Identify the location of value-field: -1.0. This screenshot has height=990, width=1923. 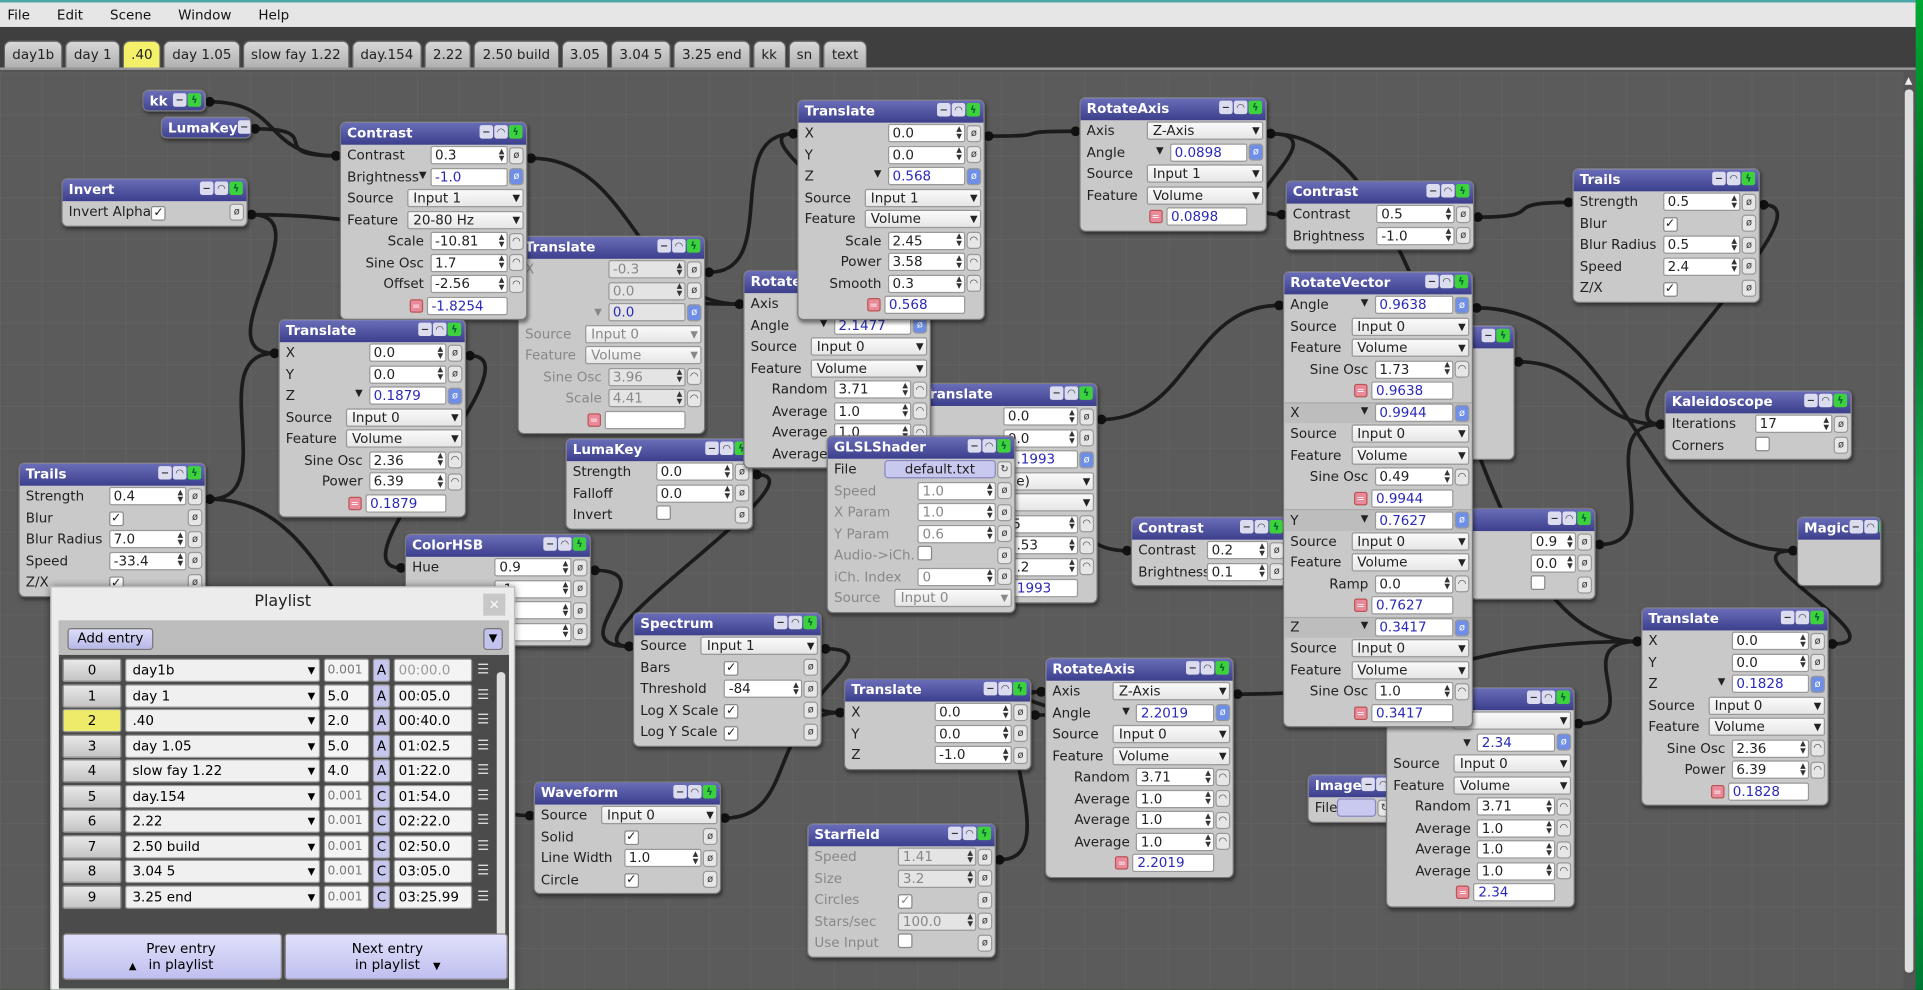
(469, 177).